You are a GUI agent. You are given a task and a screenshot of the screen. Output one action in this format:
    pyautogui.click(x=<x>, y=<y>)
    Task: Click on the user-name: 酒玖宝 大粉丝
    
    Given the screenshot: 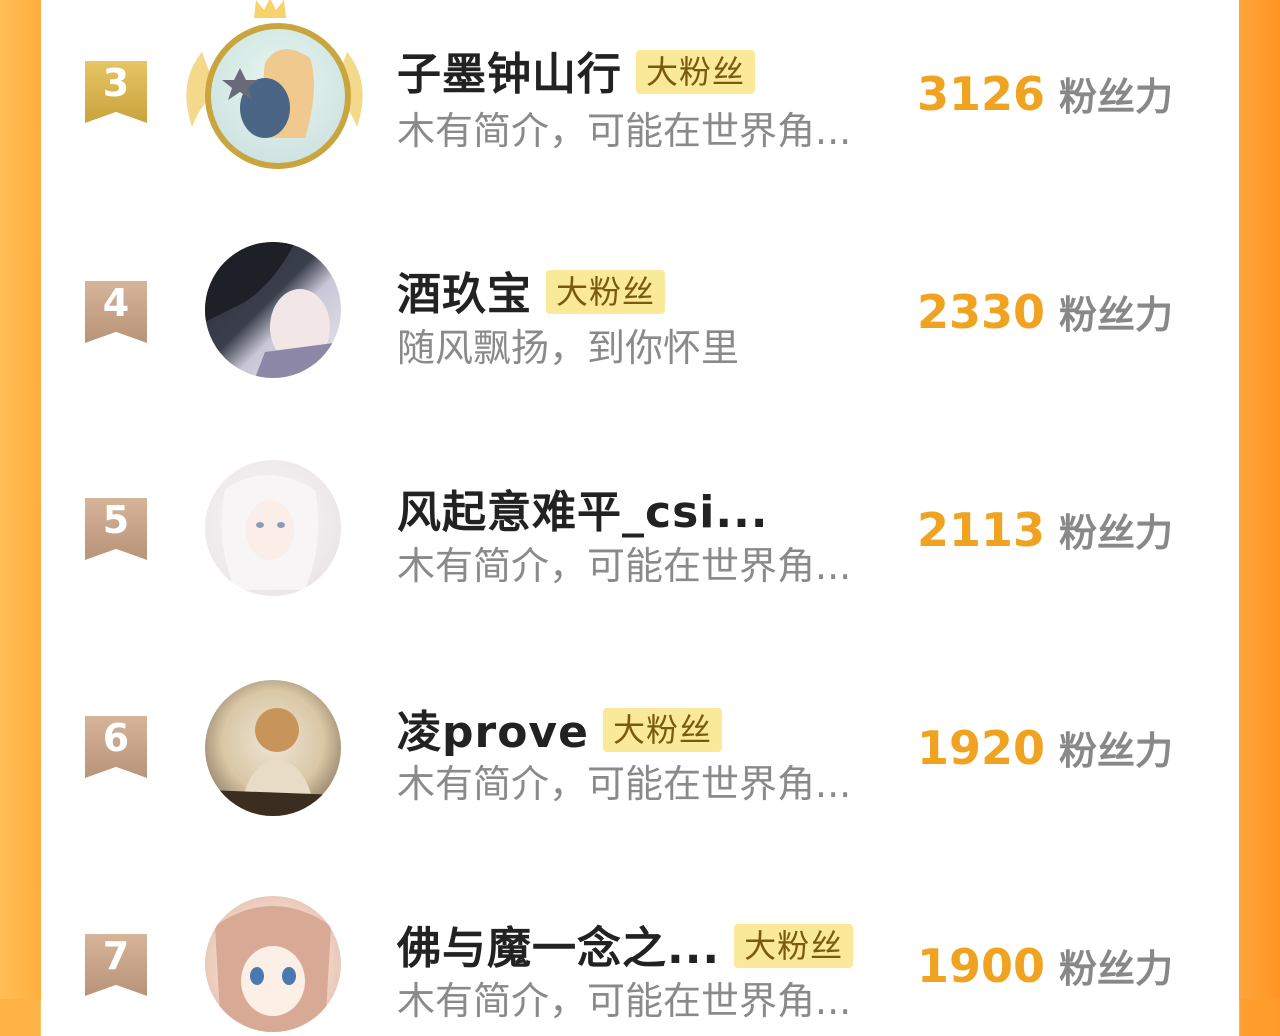 What is the action you would take?
    pyautogui.click(x=531, y=290)
    